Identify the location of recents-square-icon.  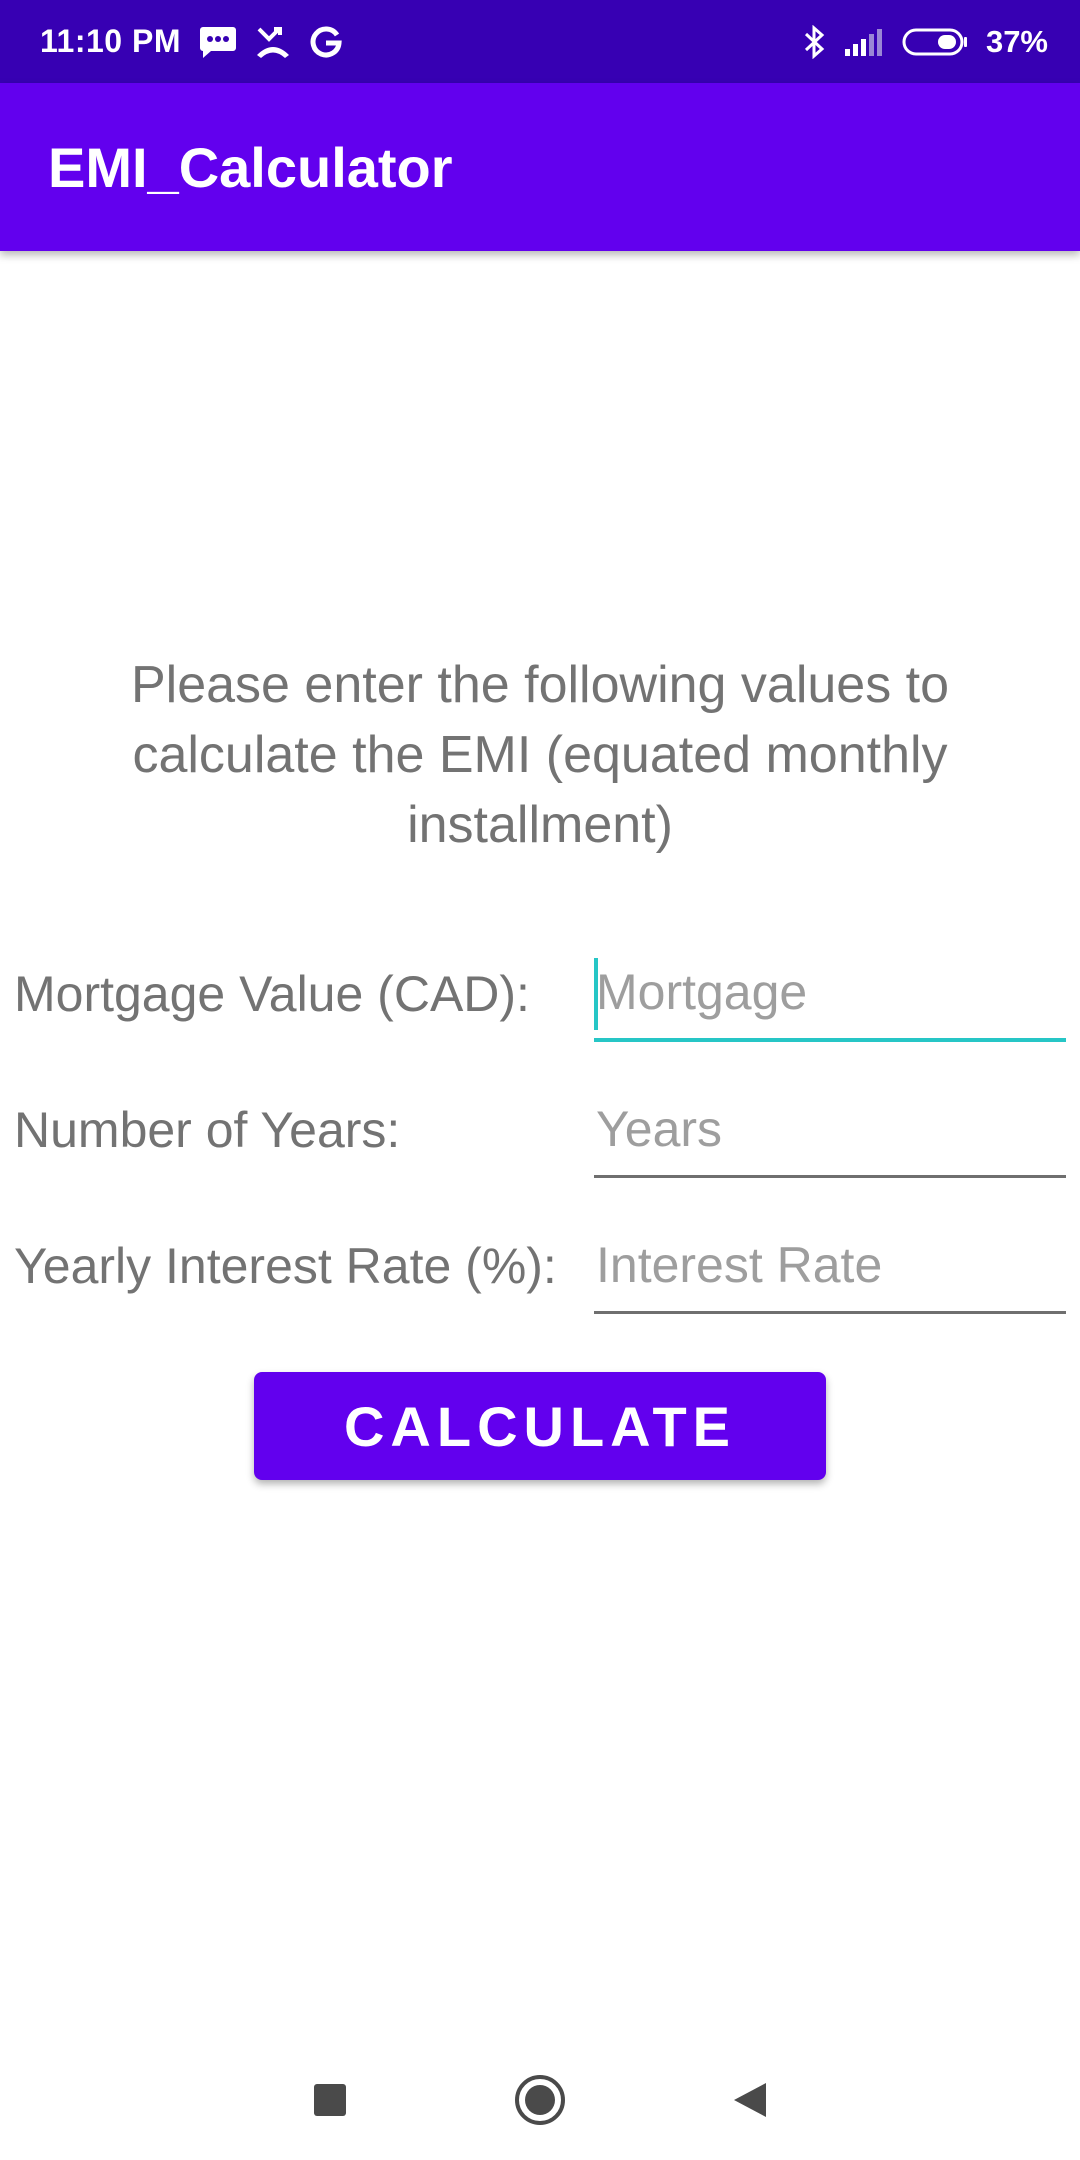
(330, 2100).